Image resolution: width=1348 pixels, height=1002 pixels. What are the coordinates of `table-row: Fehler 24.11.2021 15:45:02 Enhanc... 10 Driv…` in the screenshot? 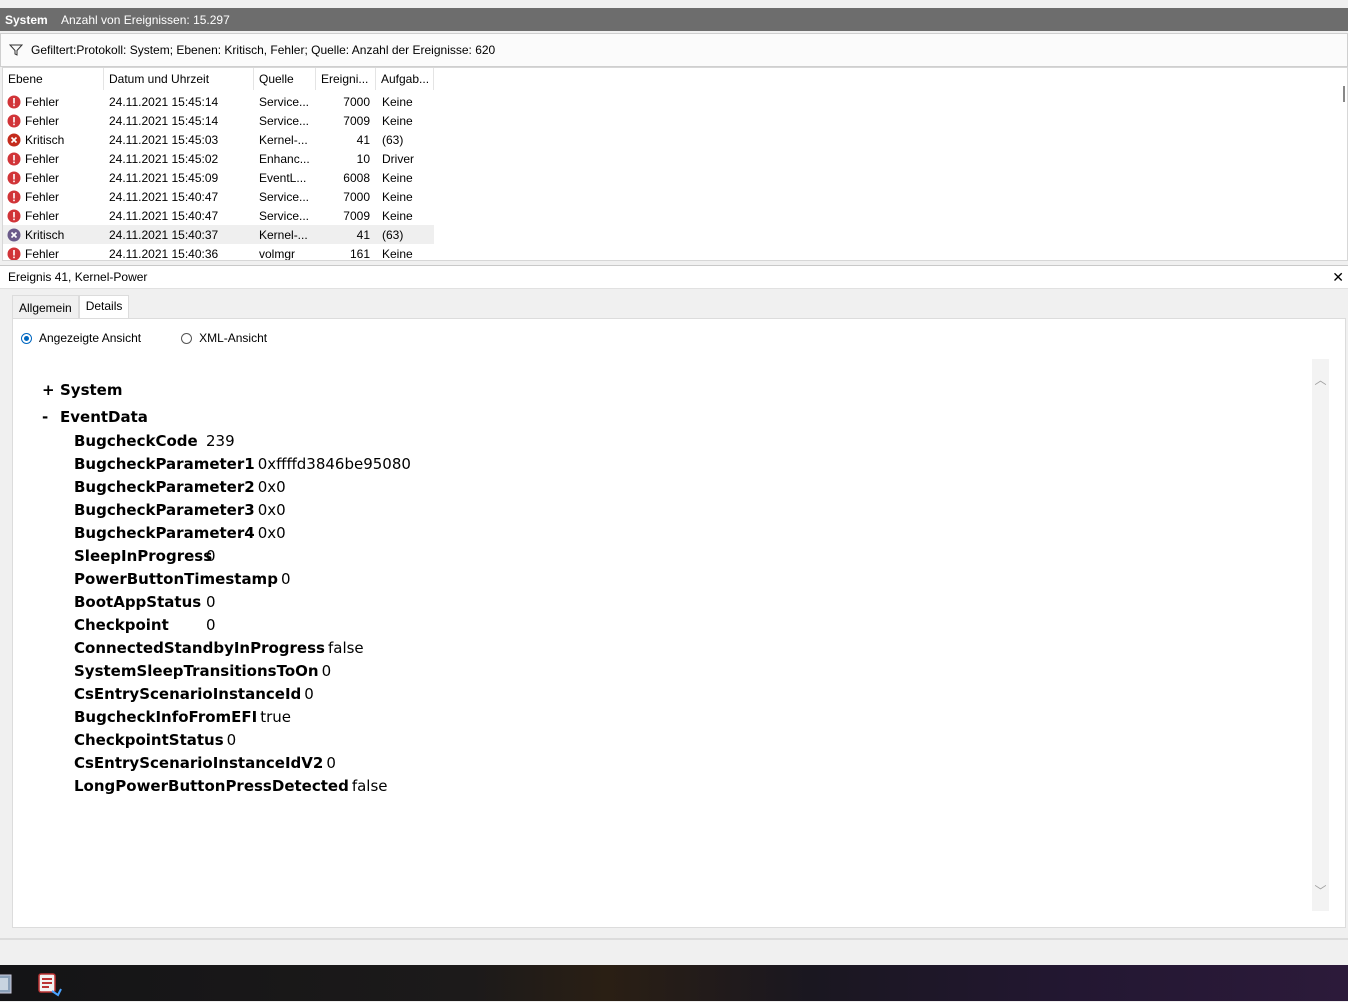 It's located at (218, 158).